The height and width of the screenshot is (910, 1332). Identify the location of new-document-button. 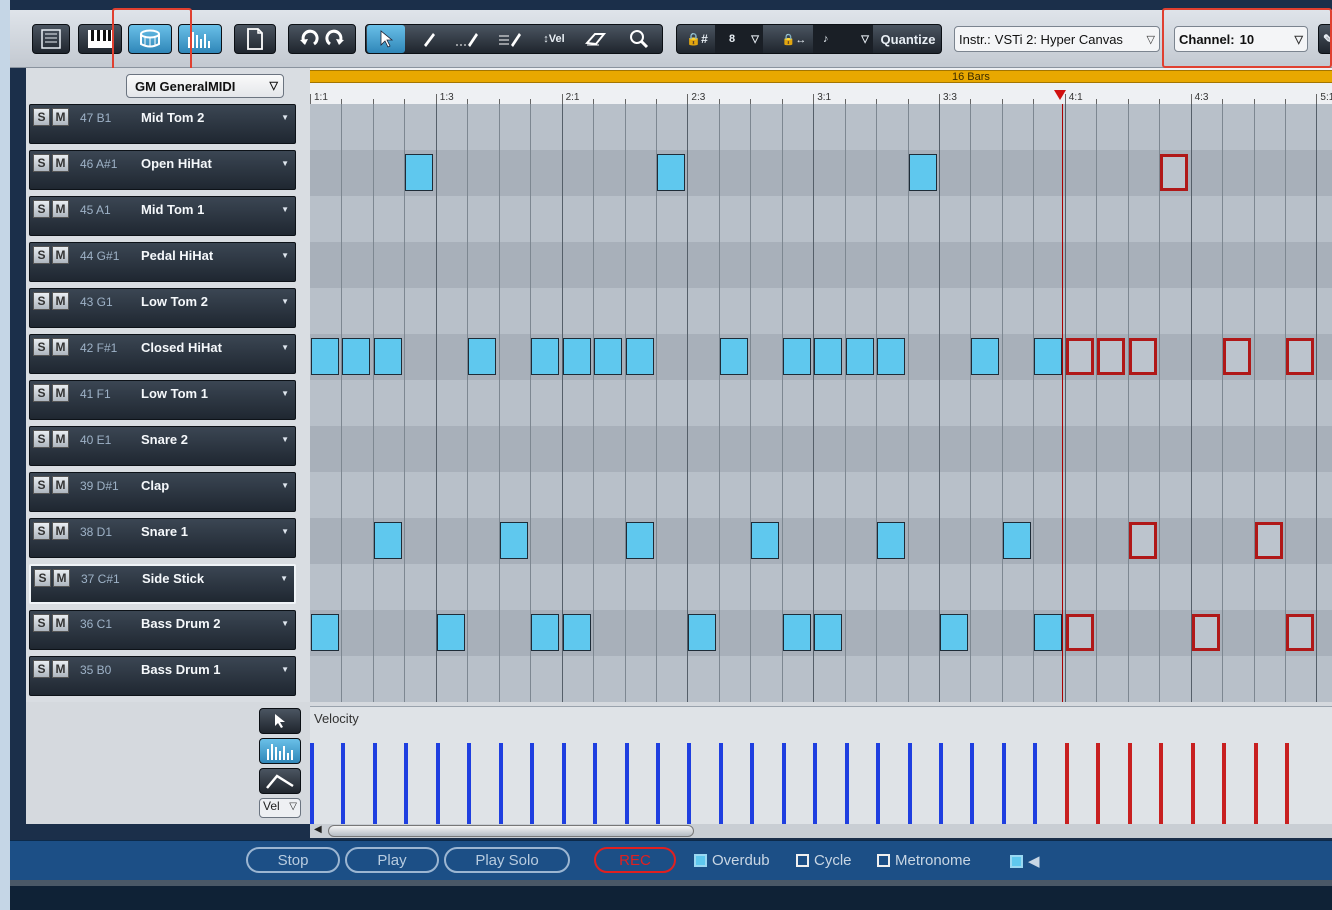
(255, 39).